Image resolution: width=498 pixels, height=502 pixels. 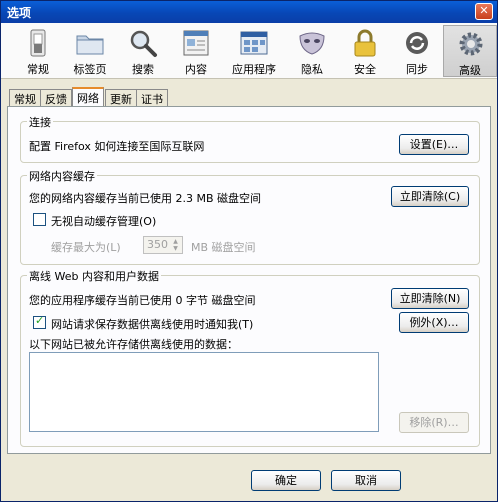 What do you see at coordinates (39, 219) in the screenshot?
I see `override-cache-checkbox` at bounding box center [39, 219].